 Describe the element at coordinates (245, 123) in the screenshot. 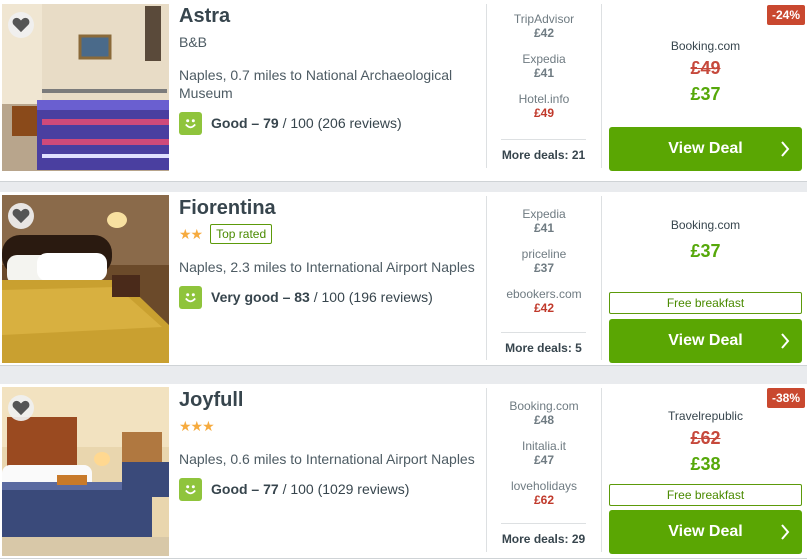

I see `rating-label: Good – 79` at that location.